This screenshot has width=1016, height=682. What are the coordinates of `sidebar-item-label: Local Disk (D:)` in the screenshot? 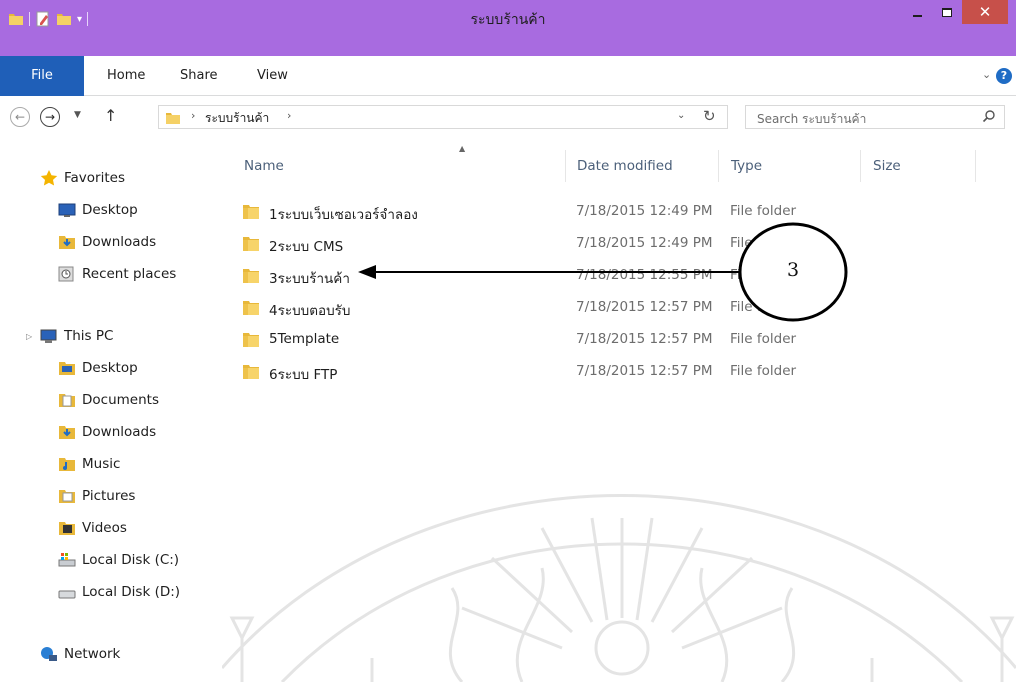 It's located at (131, 592).